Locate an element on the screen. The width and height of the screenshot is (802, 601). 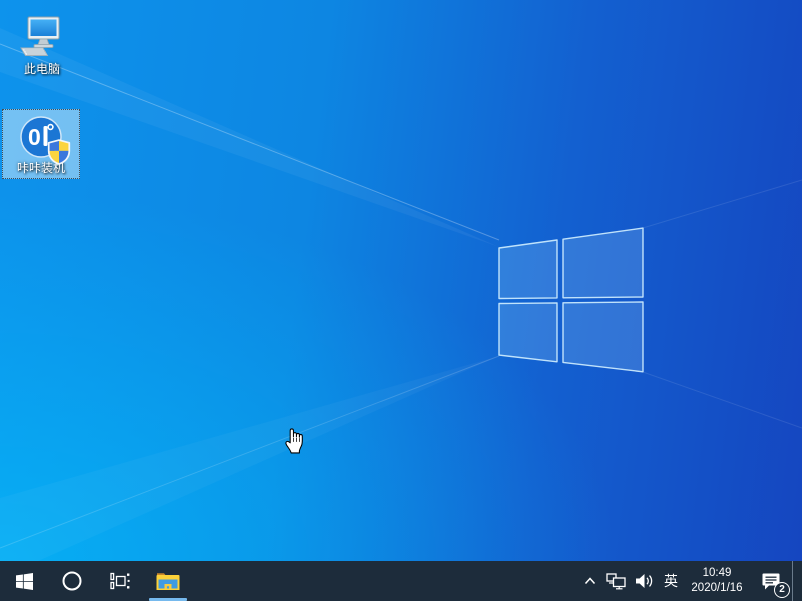
clock-time: 10:49 is located at coordinates (717, 573).